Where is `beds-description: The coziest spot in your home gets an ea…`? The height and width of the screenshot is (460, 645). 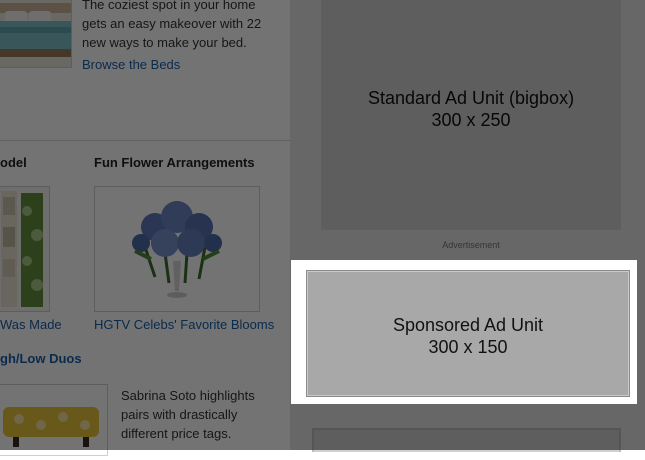
beds-description: The coziest spot in your home gets an ea… is located at coordinates (172, 25).